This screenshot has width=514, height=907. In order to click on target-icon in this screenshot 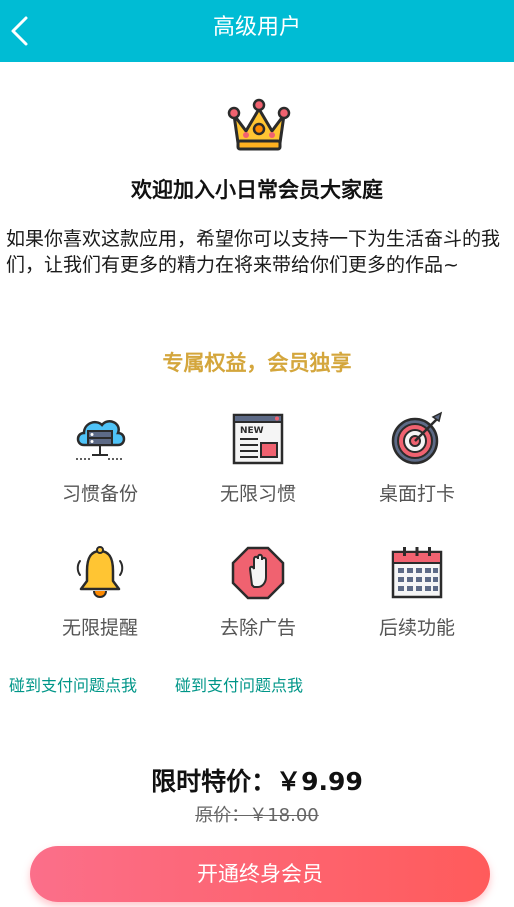, I will do `click(417, 438)`.